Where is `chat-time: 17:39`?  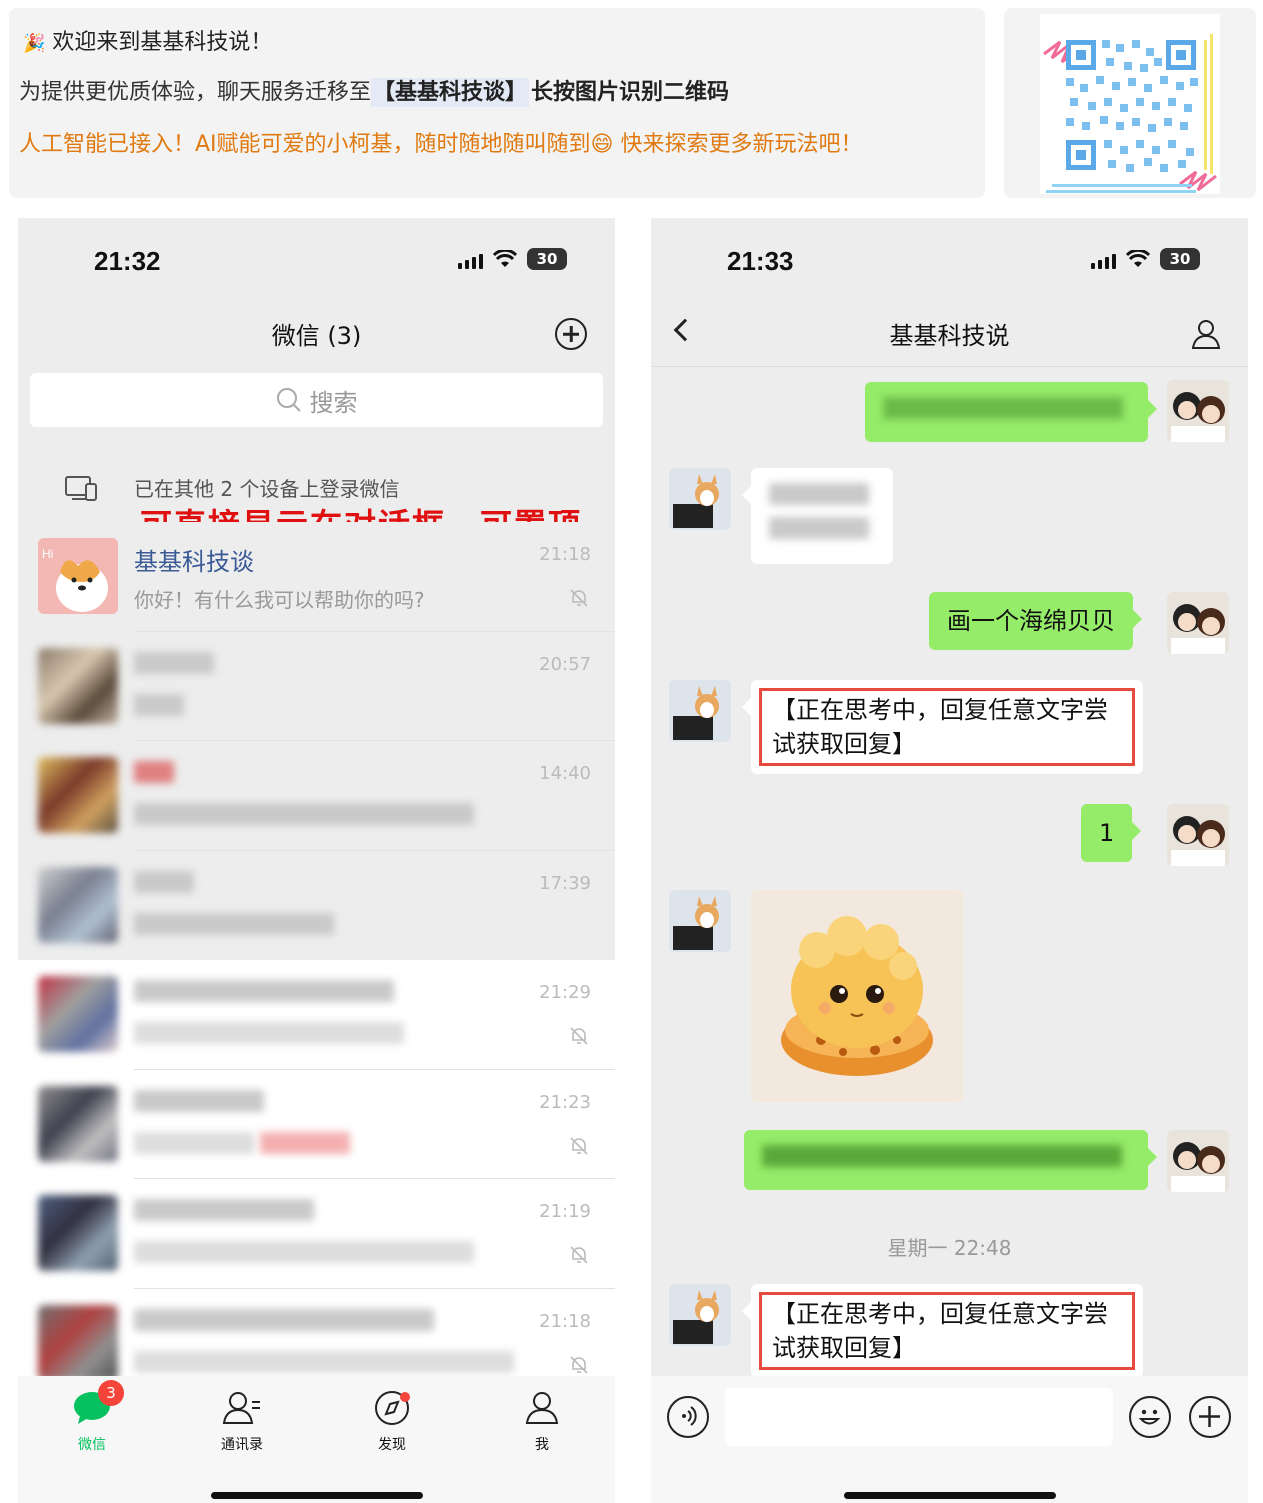
chat-time: 17:39 is located at coordinates (565, 883).